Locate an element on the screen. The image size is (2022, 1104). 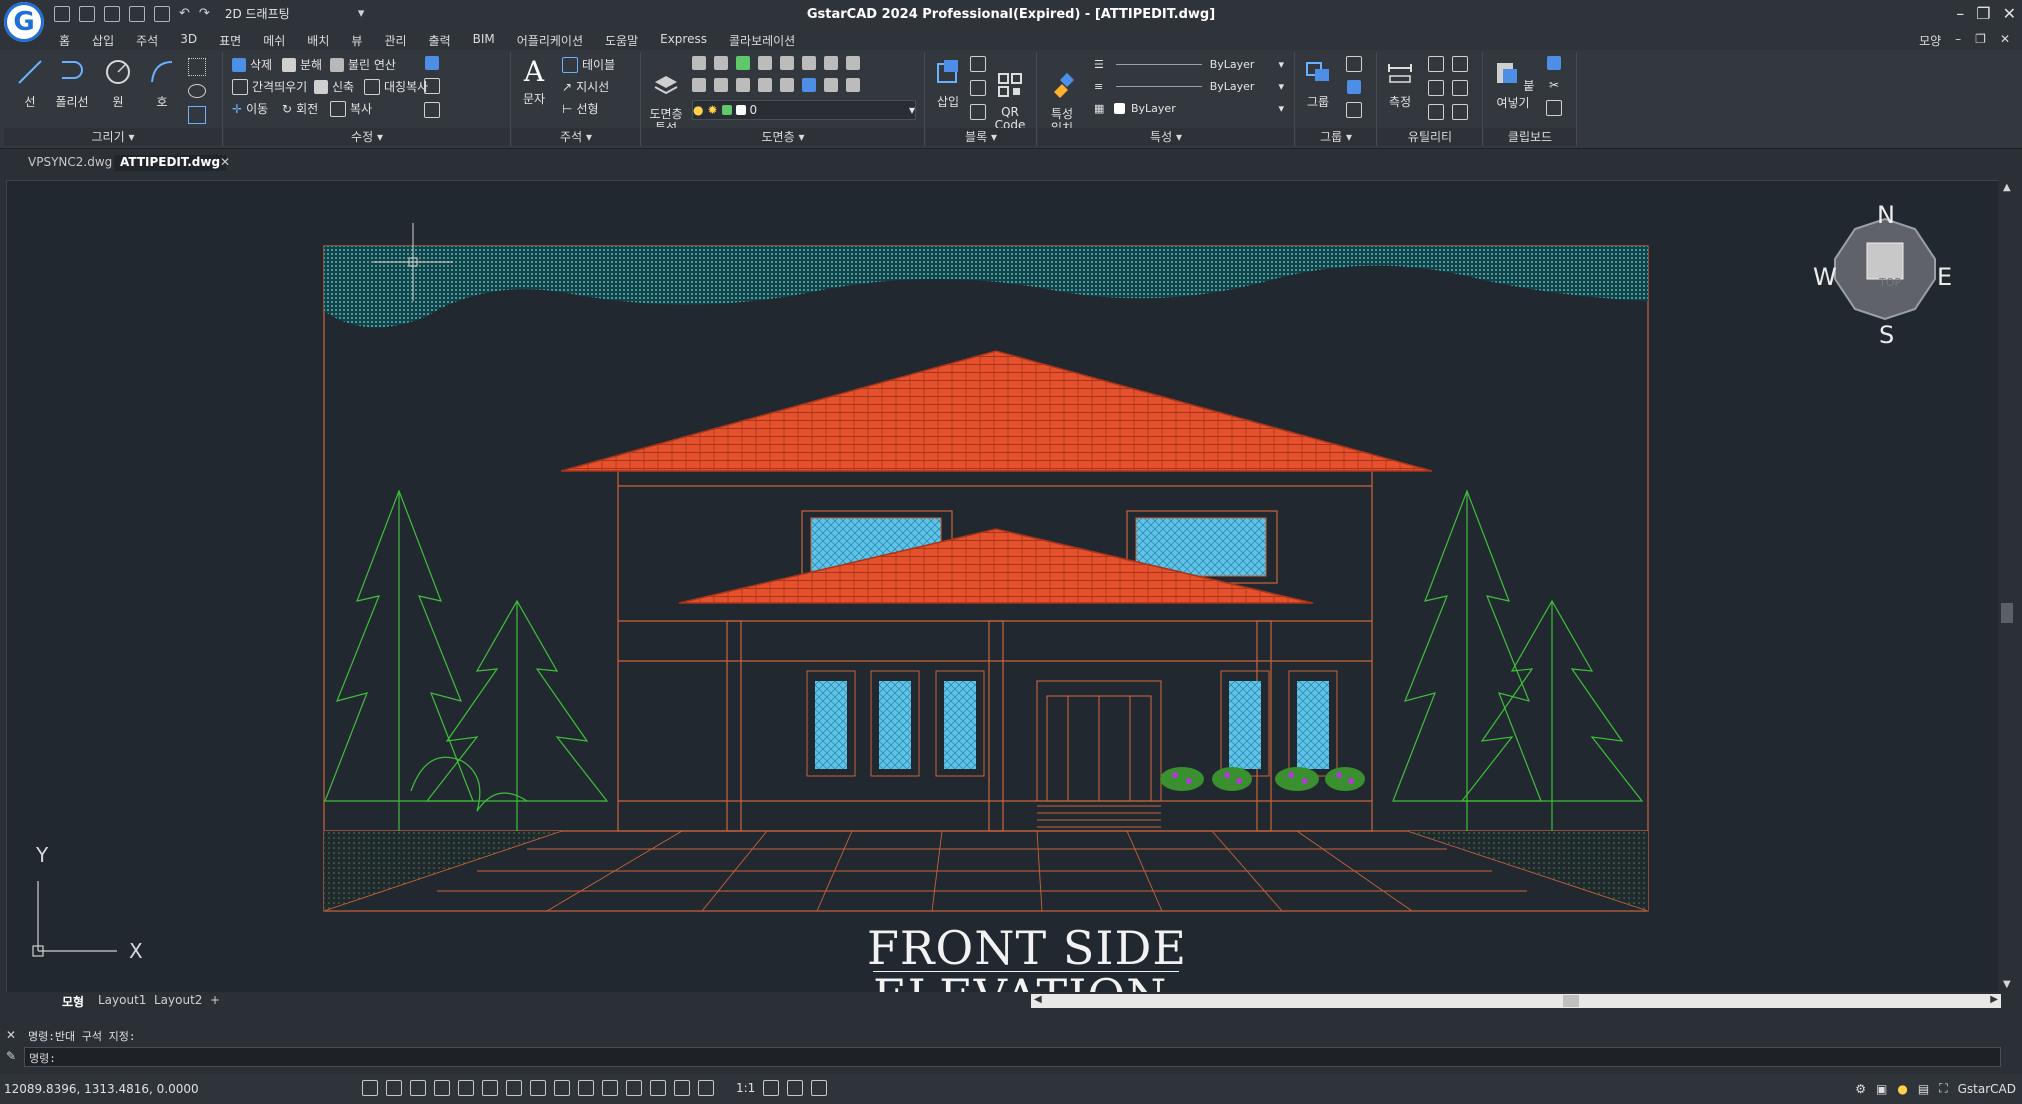
filter-icon is located at coordinates (1460, 88).